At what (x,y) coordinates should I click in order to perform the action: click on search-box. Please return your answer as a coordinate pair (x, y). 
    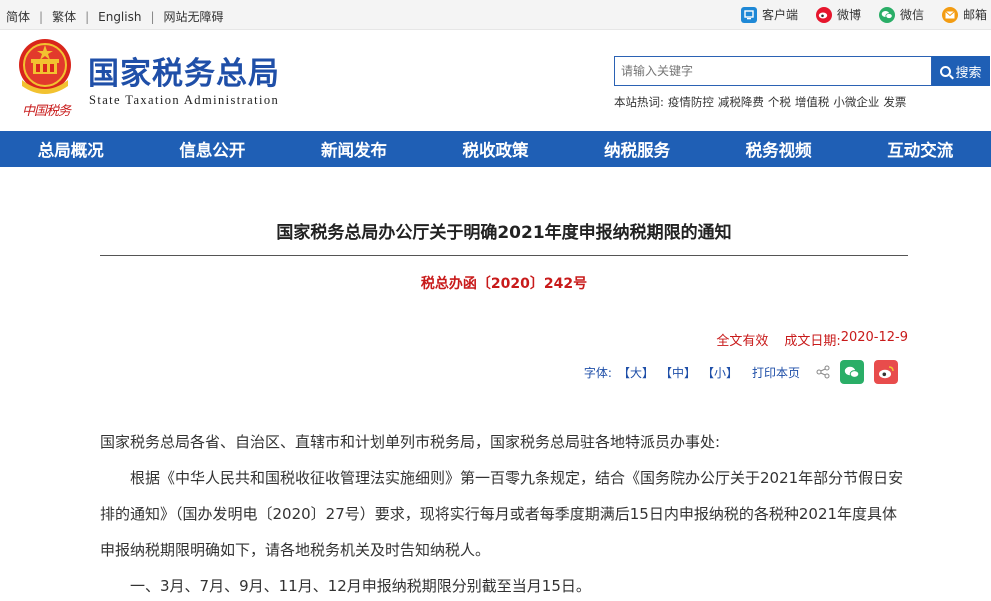
    Looking at the image, I should click on (773, 71).